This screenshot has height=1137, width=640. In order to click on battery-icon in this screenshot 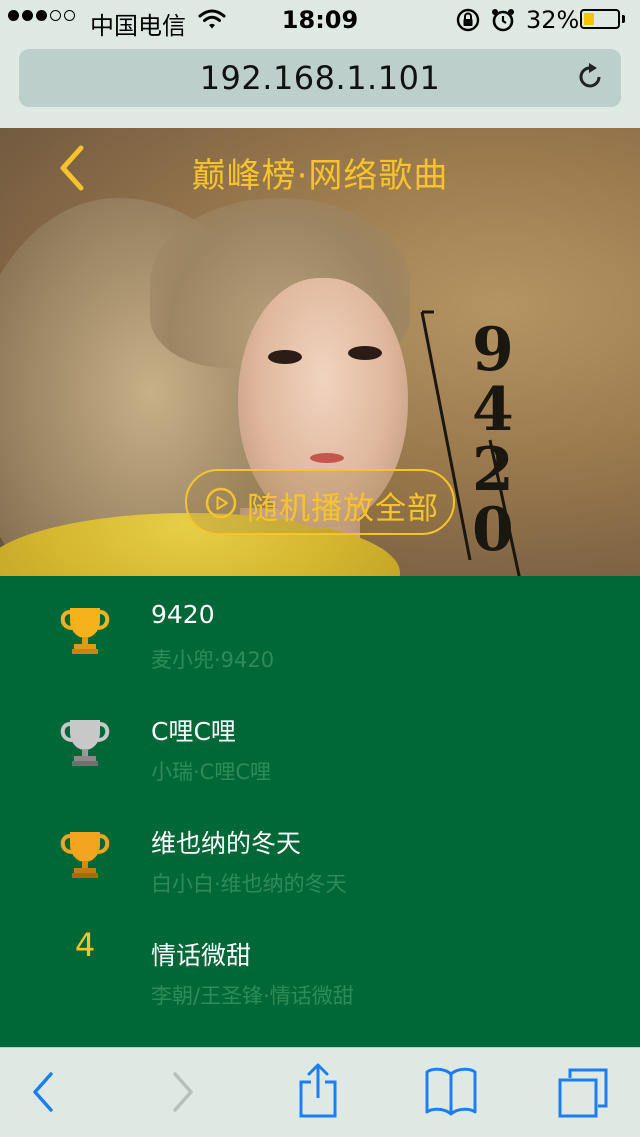, I will do `click(600, 19)`.